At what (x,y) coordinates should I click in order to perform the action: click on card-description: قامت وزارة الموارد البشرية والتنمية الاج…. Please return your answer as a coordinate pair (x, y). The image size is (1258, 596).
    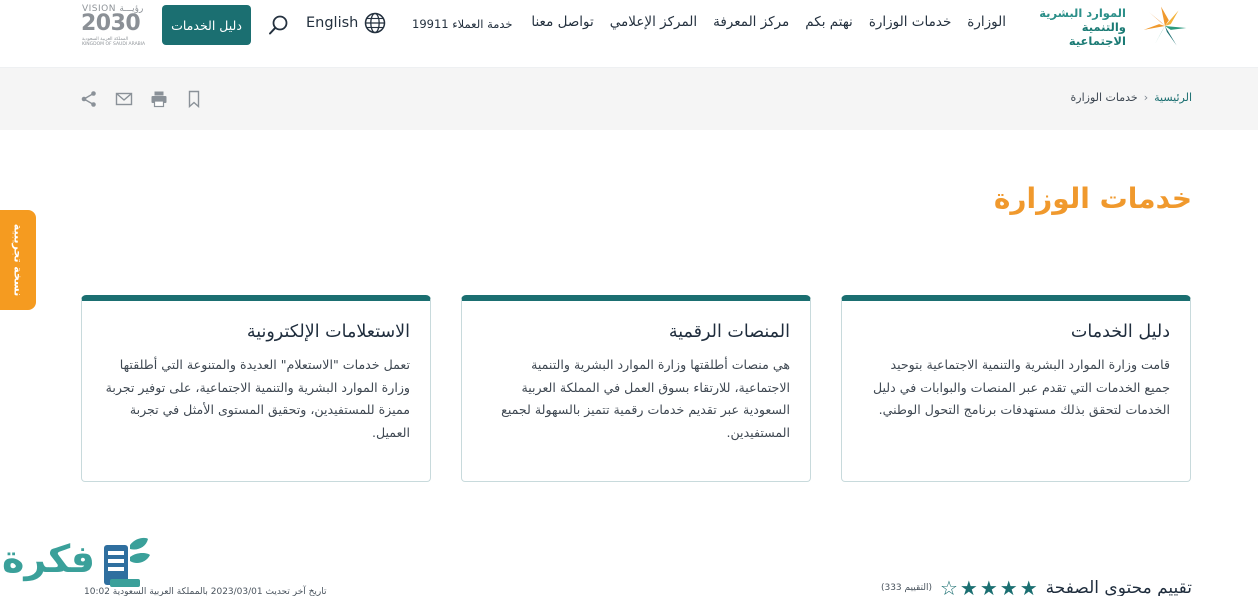
    Looking at the image, I should click on (1021, 387).